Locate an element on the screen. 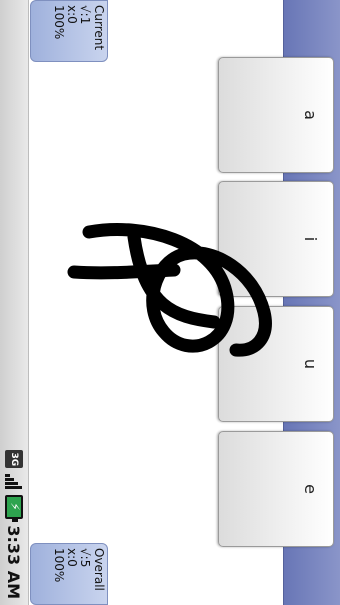 This screenshot has height=605, width=340. network-type-label: 3G is located at coordinates (14, 459).